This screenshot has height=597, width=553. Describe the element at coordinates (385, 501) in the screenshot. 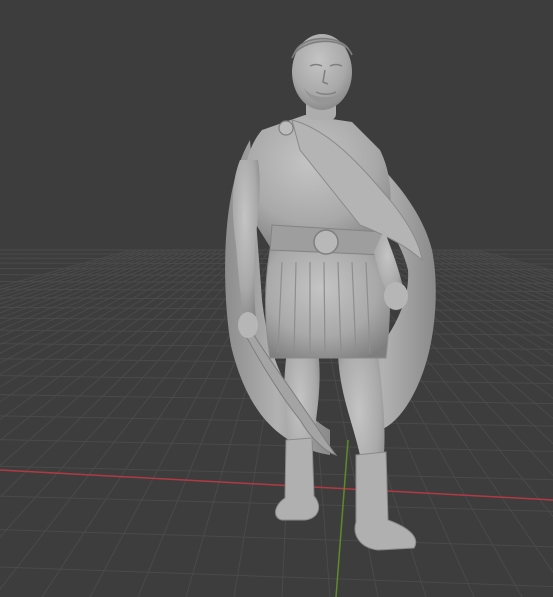

I see `right-boot` at that location.